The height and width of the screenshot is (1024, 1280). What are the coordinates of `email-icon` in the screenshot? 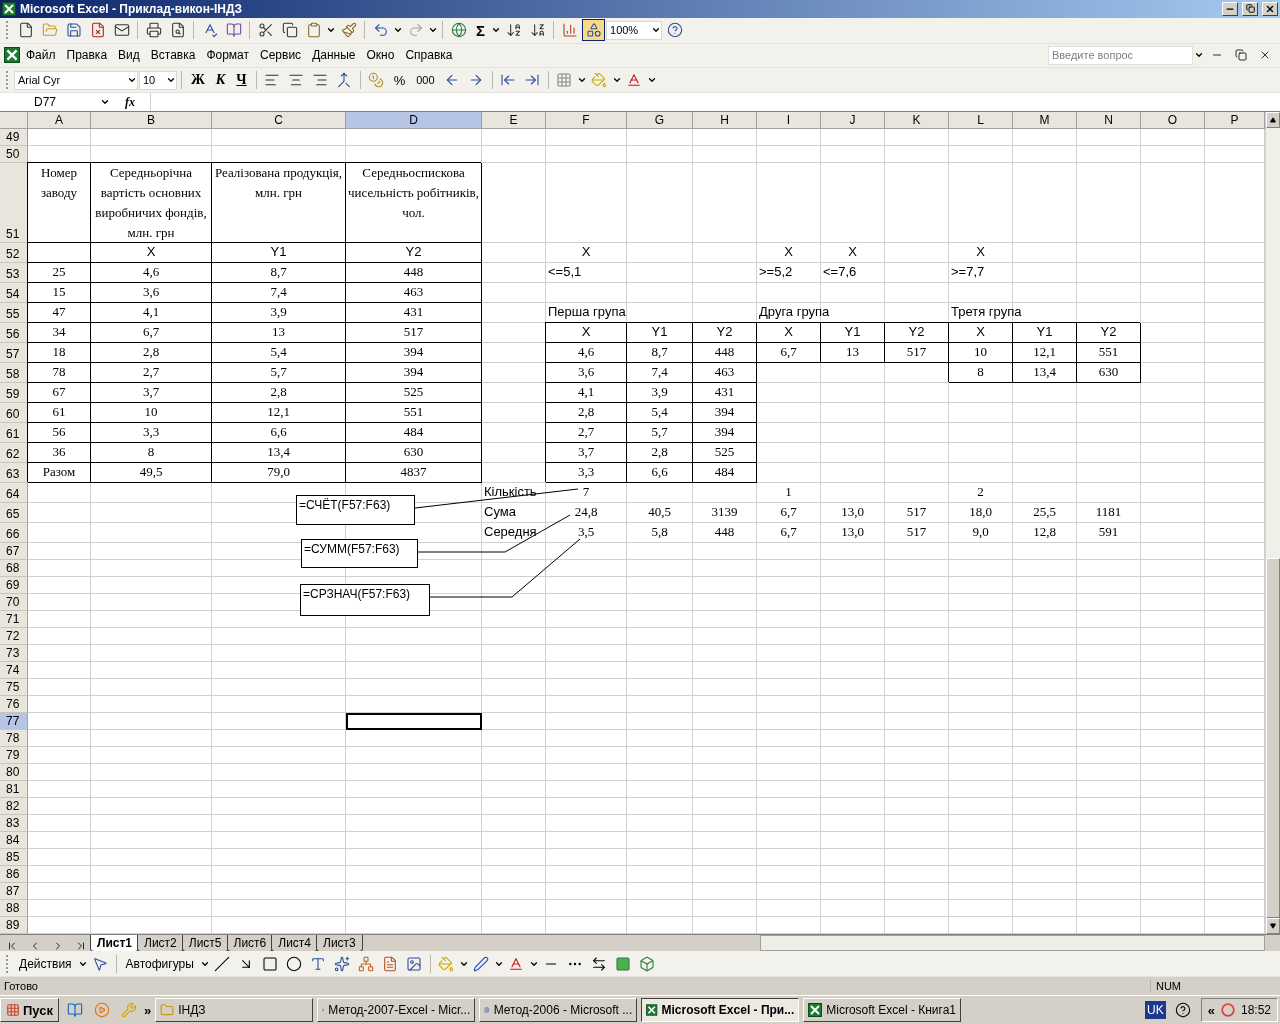 It's located at (121, 30).